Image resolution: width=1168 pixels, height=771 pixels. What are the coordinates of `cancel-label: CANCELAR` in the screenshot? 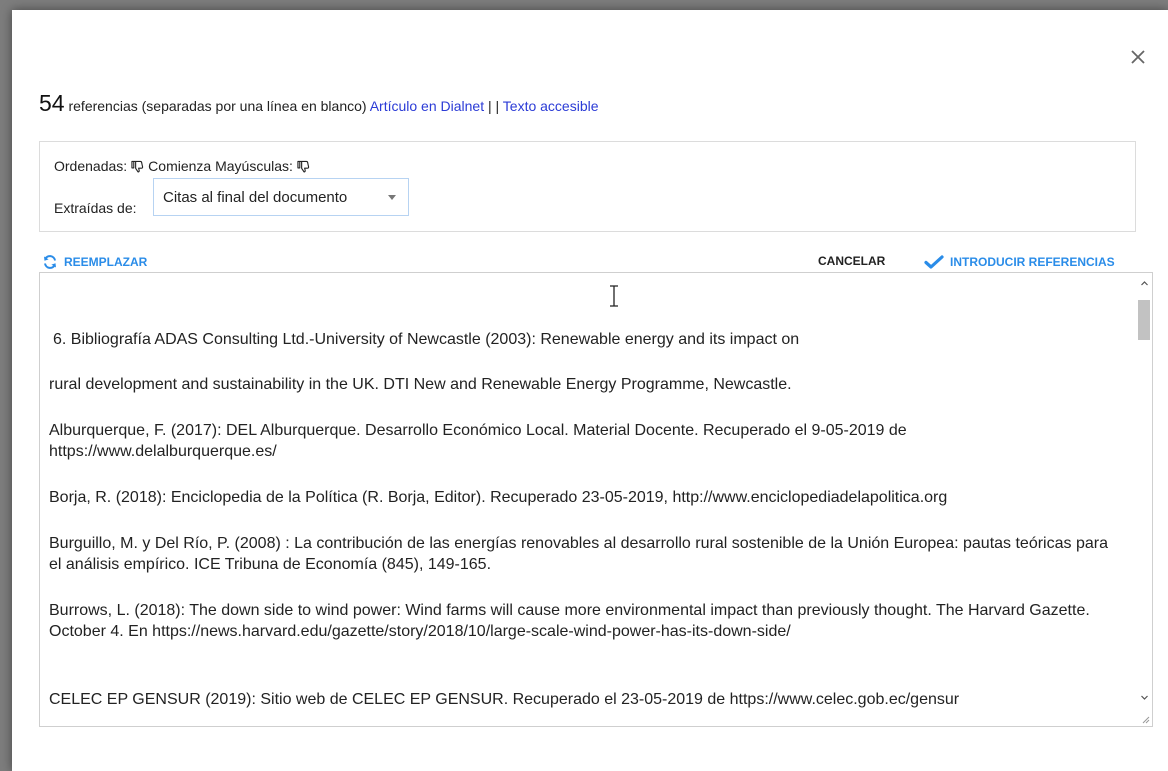 It's located at (852, 261).